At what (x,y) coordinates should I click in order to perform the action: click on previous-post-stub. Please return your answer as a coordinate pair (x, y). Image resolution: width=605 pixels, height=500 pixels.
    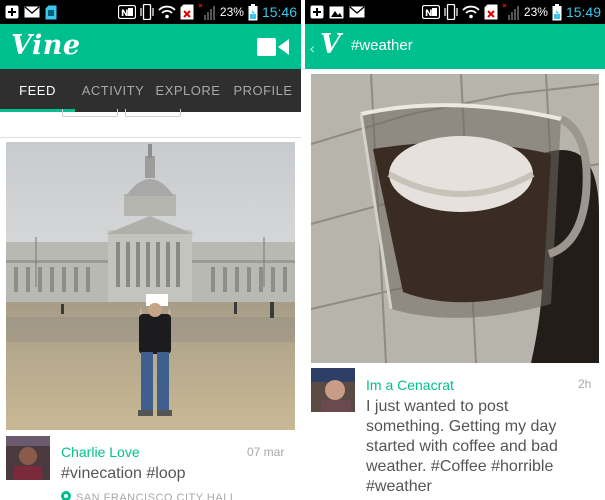
    Looking at the image, I should click on (150, 123).